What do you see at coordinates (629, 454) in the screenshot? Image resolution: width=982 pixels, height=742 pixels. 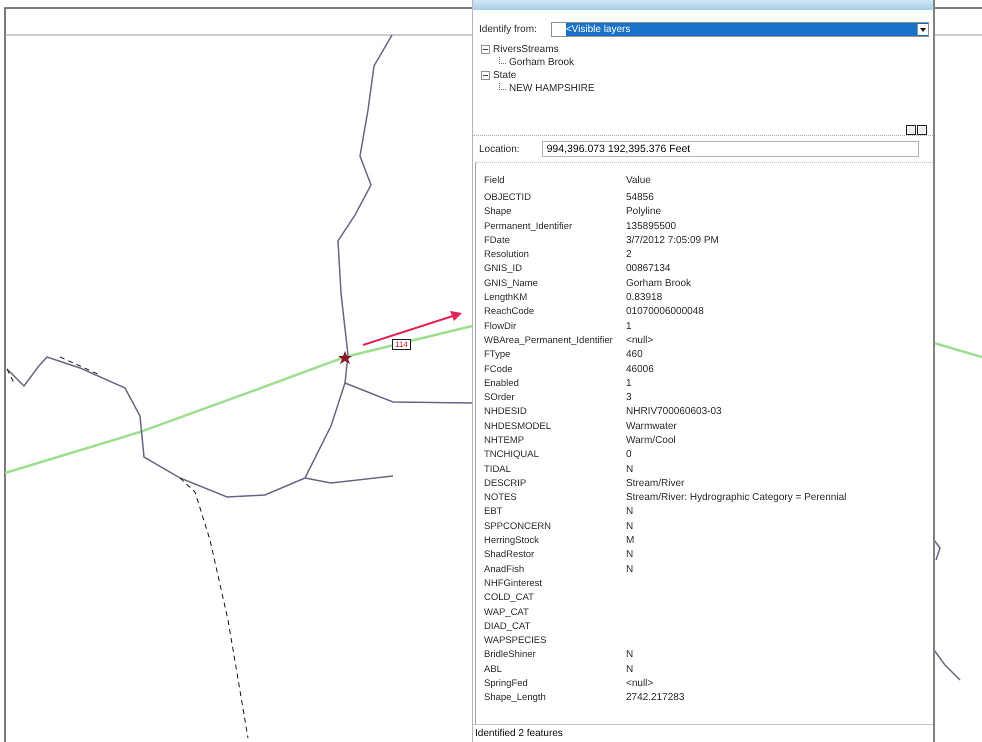 I see `table-cell: 0` at bounding box center [629, 454].